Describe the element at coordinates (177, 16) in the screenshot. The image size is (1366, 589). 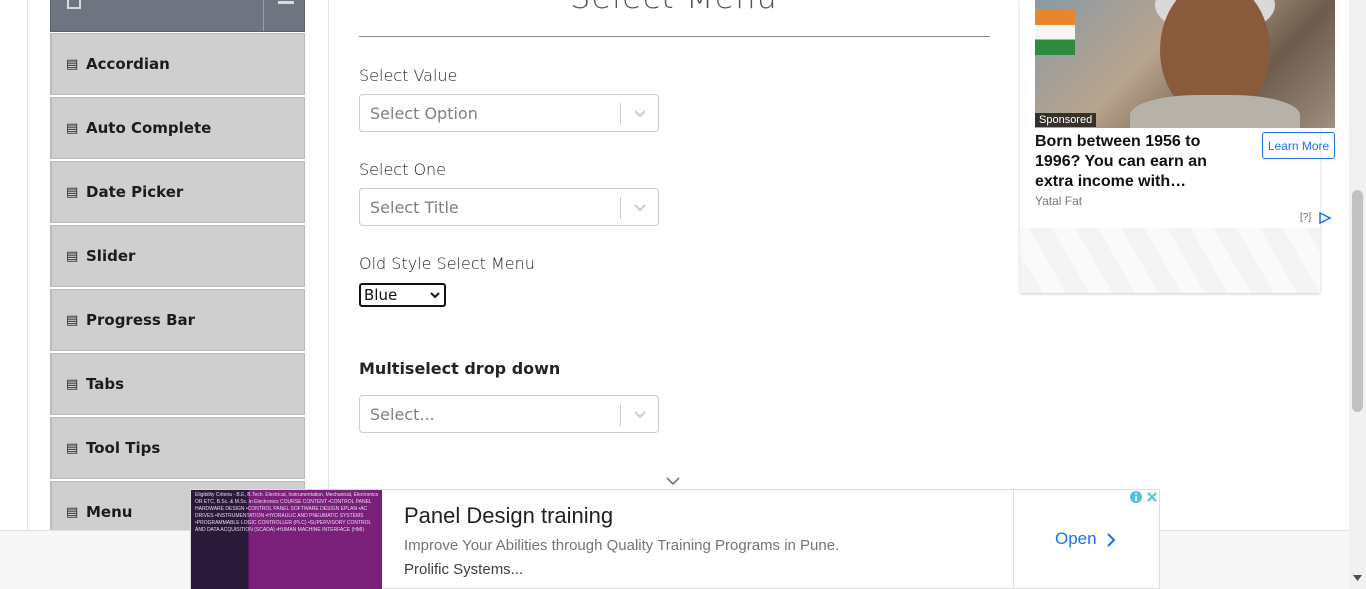
I see `sidebar-group-header` at that location.